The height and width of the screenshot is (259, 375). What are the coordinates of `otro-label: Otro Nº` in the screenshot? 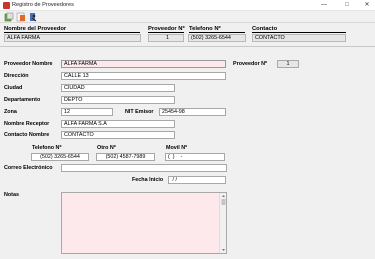 It's located at (106, 148).